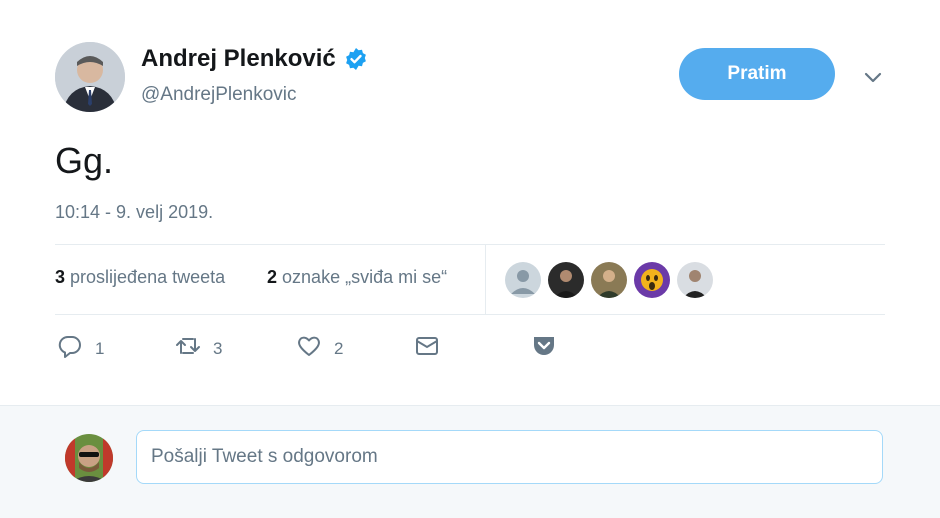 This screenshot has height=518, width=940. What do you see at coordinates (84, 160) in the screenshot?
I see `tweet-text: Gg.` at bounding box center [84, 160].